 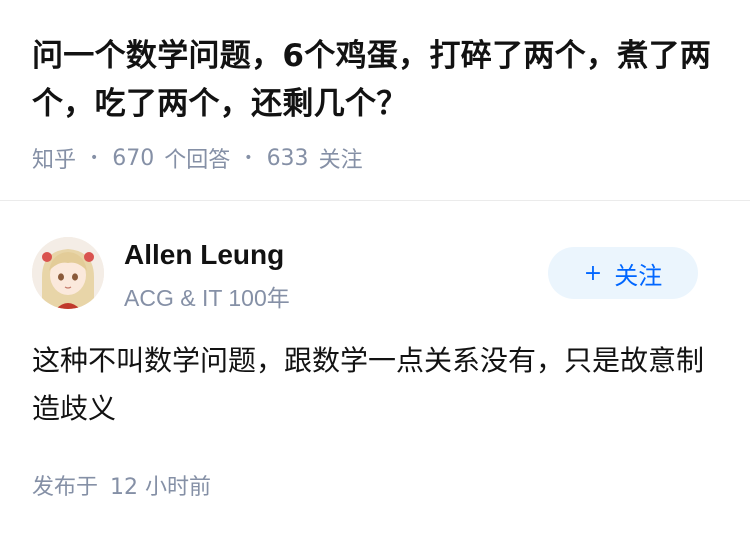 What do you see at coordinates (593, 273) in the screenshot?
I see `plus-icon: +` at bounding box center [593, 273].